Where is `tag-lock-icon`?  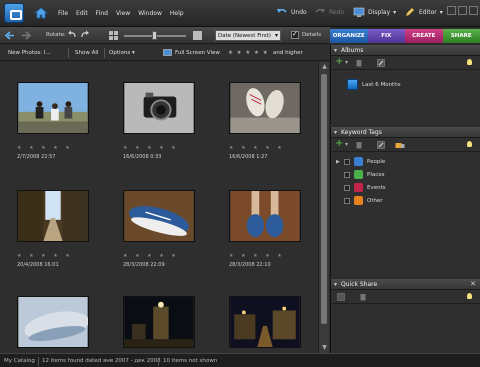
tag-lock-icon is located at coordinates (400, 145).